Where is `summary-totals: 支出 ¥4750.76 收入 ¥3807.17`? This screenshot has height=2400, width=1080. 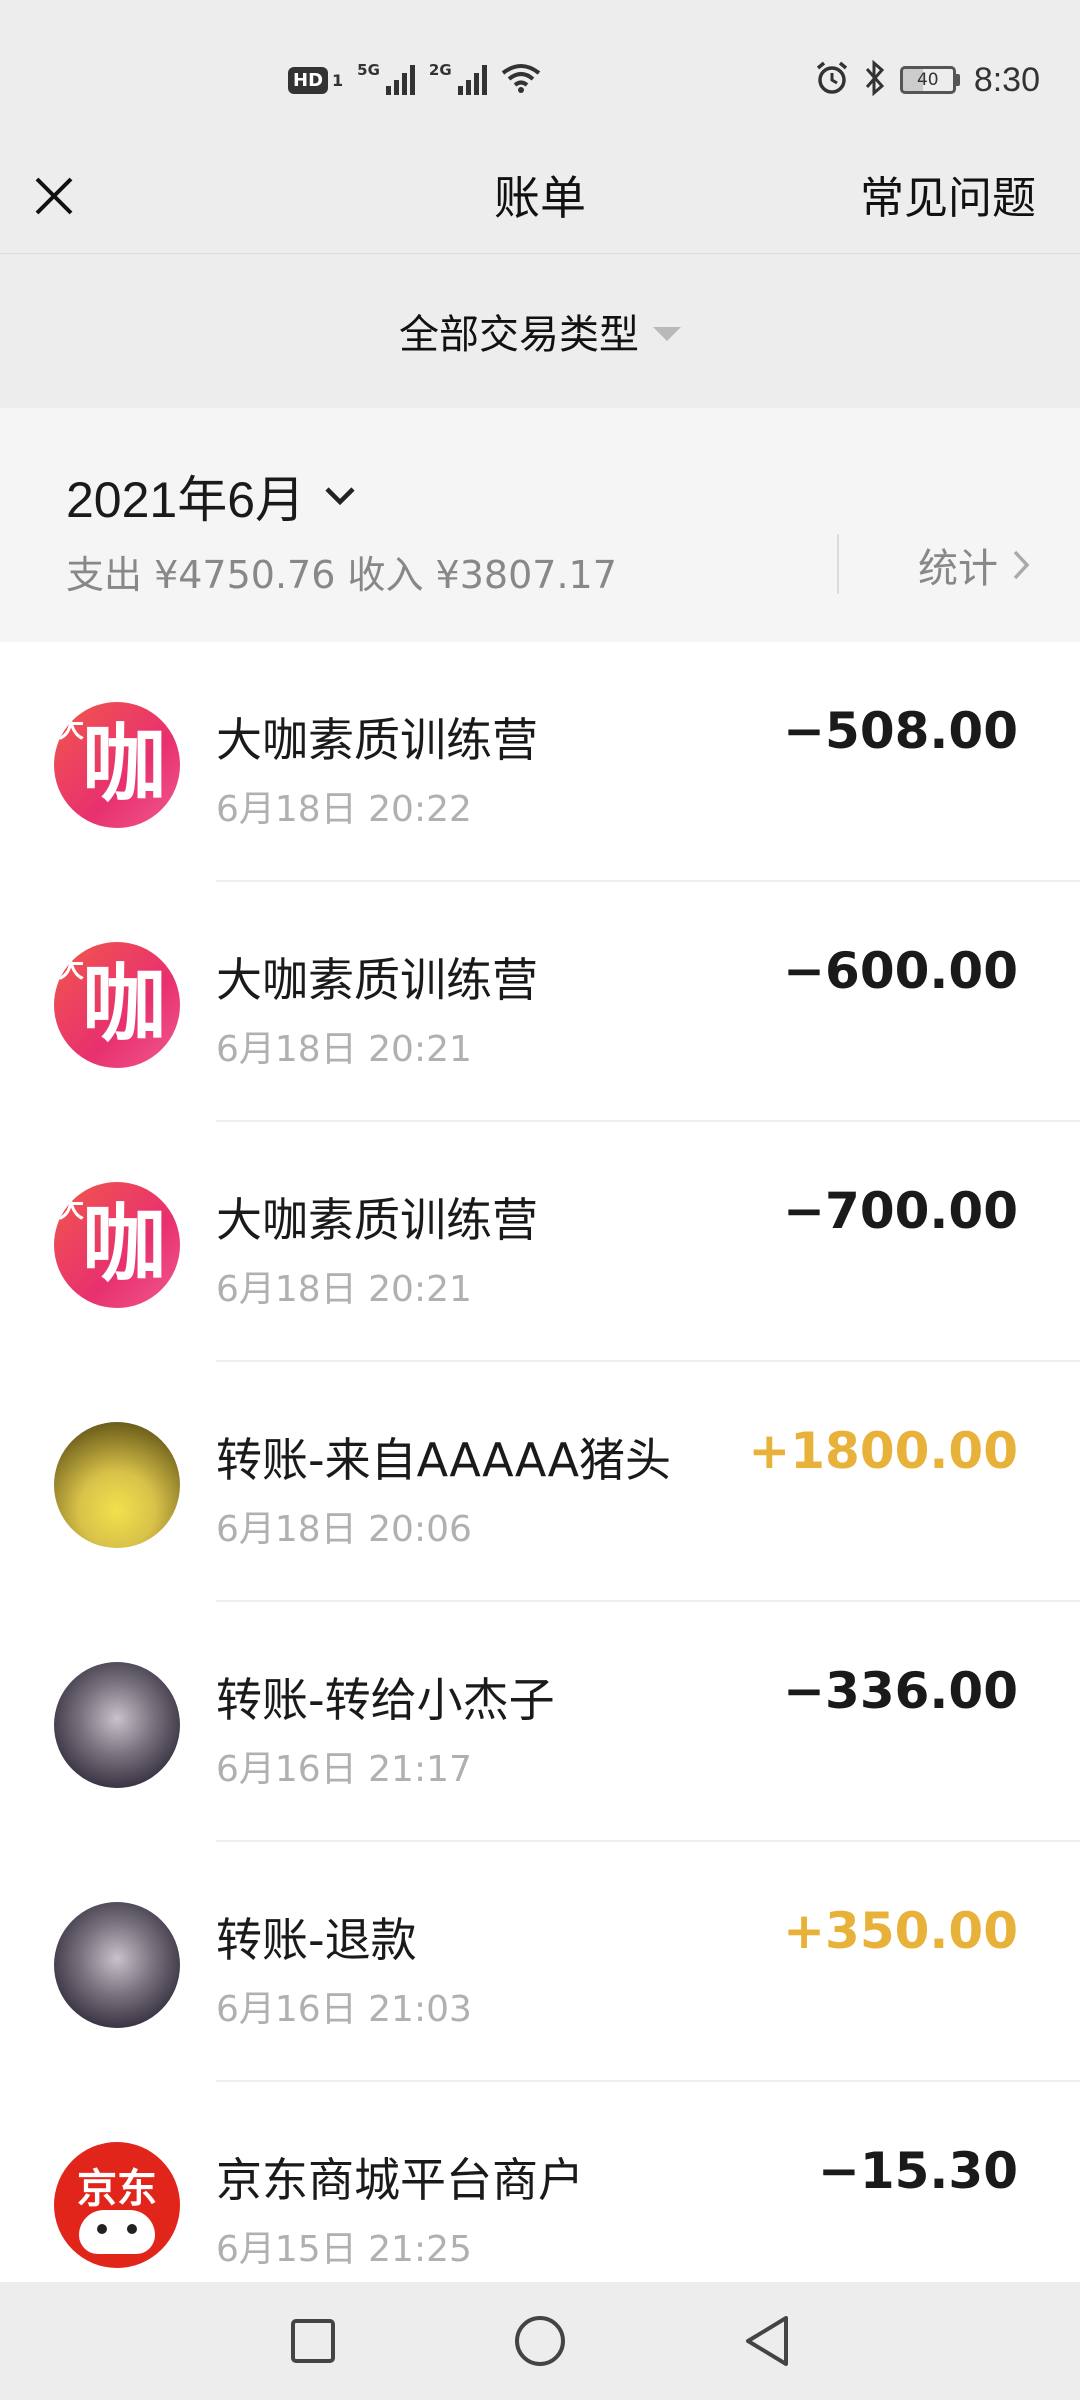 summary-totals: 支出 ¥4750.76 收入 ¥3807.17 is located at coordinates (341, 575).